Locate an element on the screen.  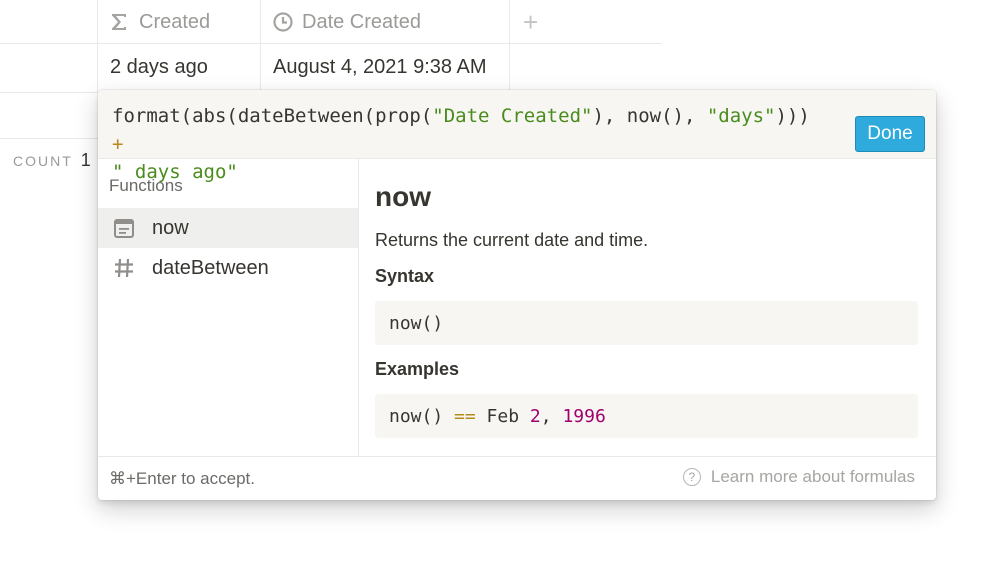
function-name: now is located at coordinates (403, 196).